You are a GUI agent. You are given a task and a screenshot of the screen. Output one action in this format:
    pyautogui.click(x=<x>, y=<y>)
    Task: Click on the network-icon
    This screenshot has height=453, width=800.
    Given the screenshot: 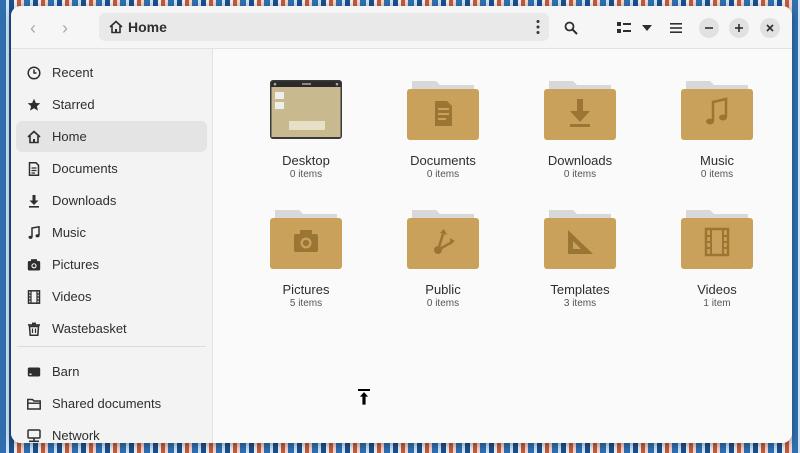 What is the action you would take?
    pyautogui.click(x=34, y=435)
    